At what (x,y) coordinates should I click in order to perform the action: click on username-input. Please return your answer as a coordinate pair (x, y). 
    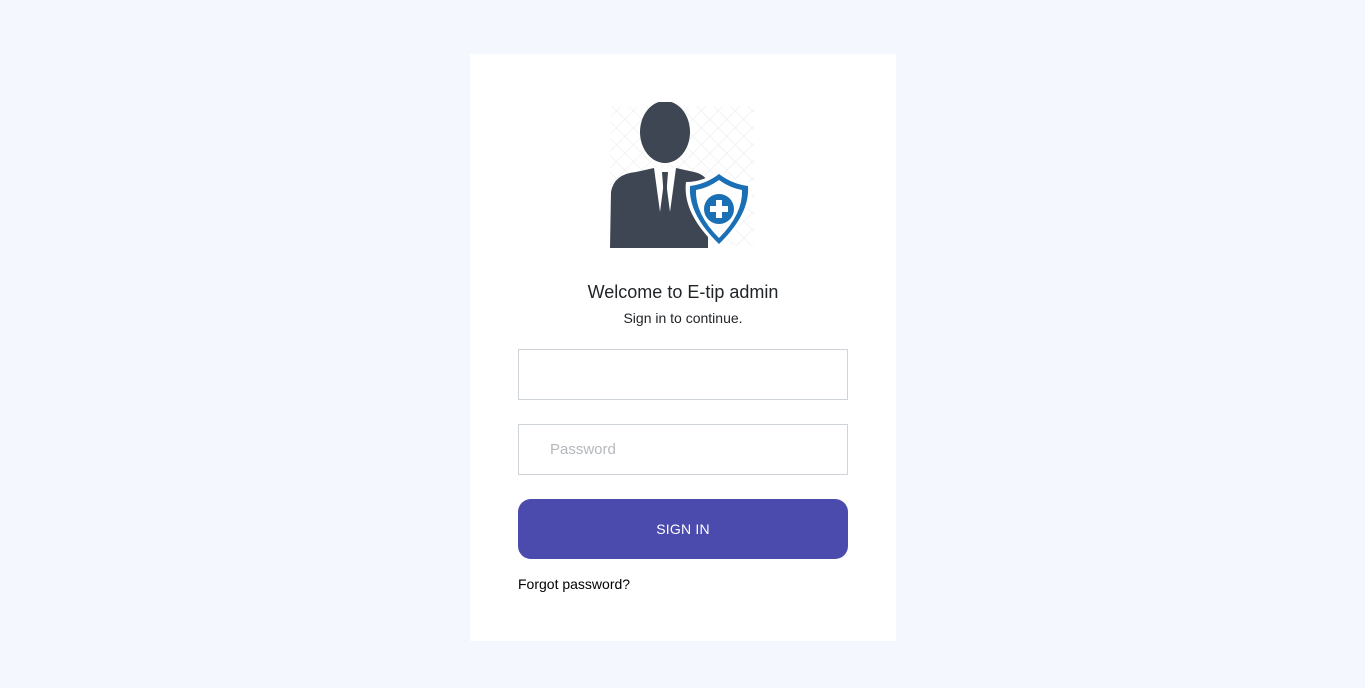
    Looking at the image, I should click on (683, 374).